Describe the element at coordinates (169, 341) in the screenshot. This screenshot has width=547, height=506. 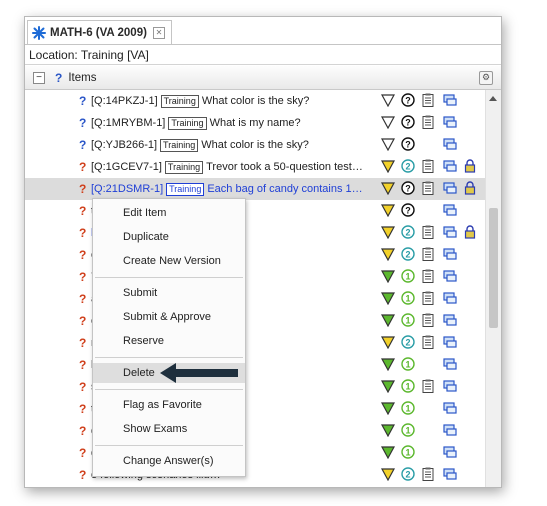
I see `menu-reserve: Reserve` at that location.